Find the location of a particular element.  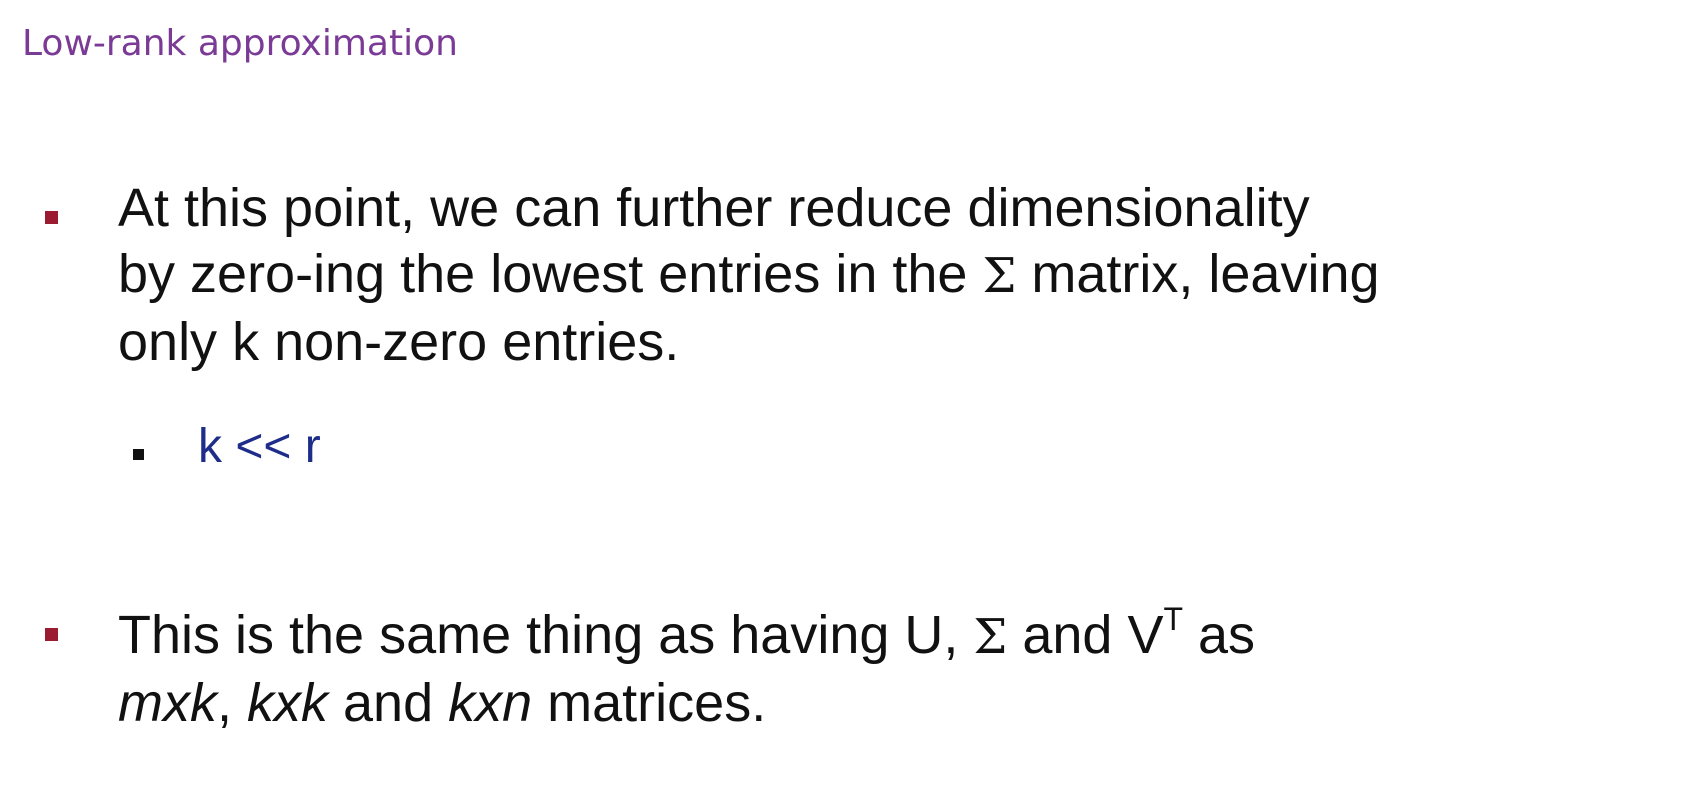

dim-kxn: kxn is located at coordinates (490, 703).